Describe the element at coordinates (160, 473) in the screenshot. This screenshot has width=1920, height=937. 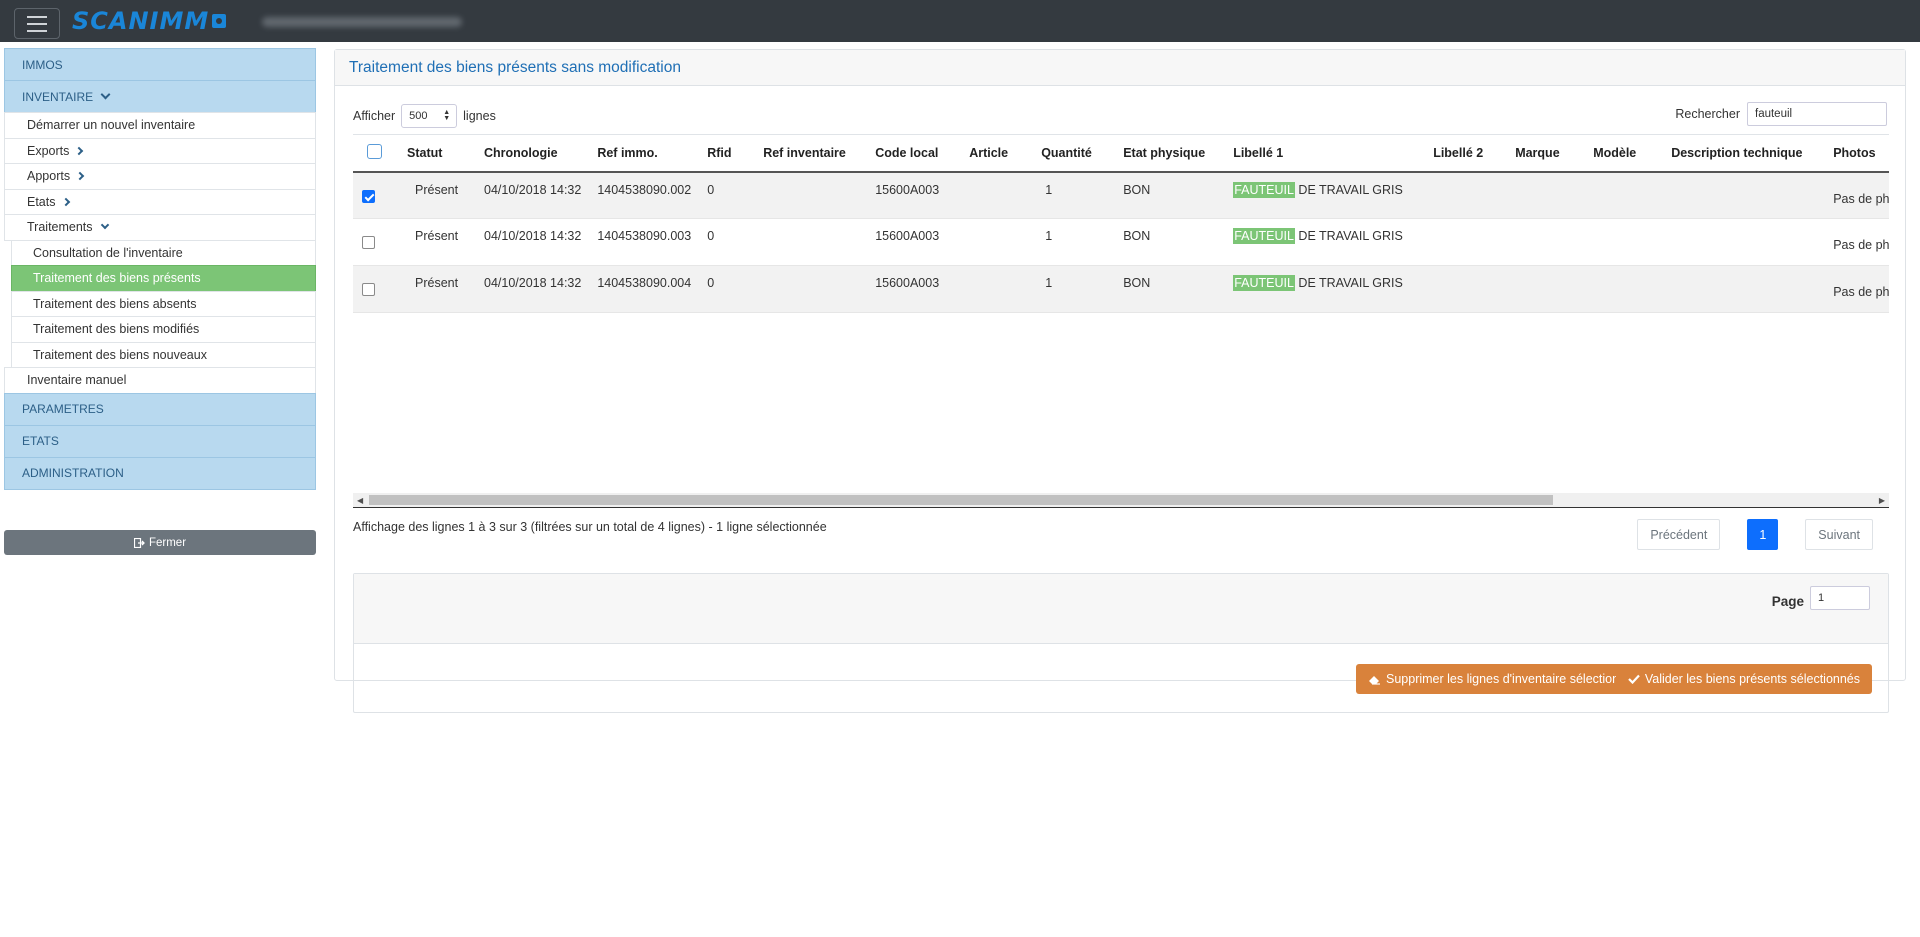
I see `sidebar-section-administration: ADMINISTRATION` at that location.